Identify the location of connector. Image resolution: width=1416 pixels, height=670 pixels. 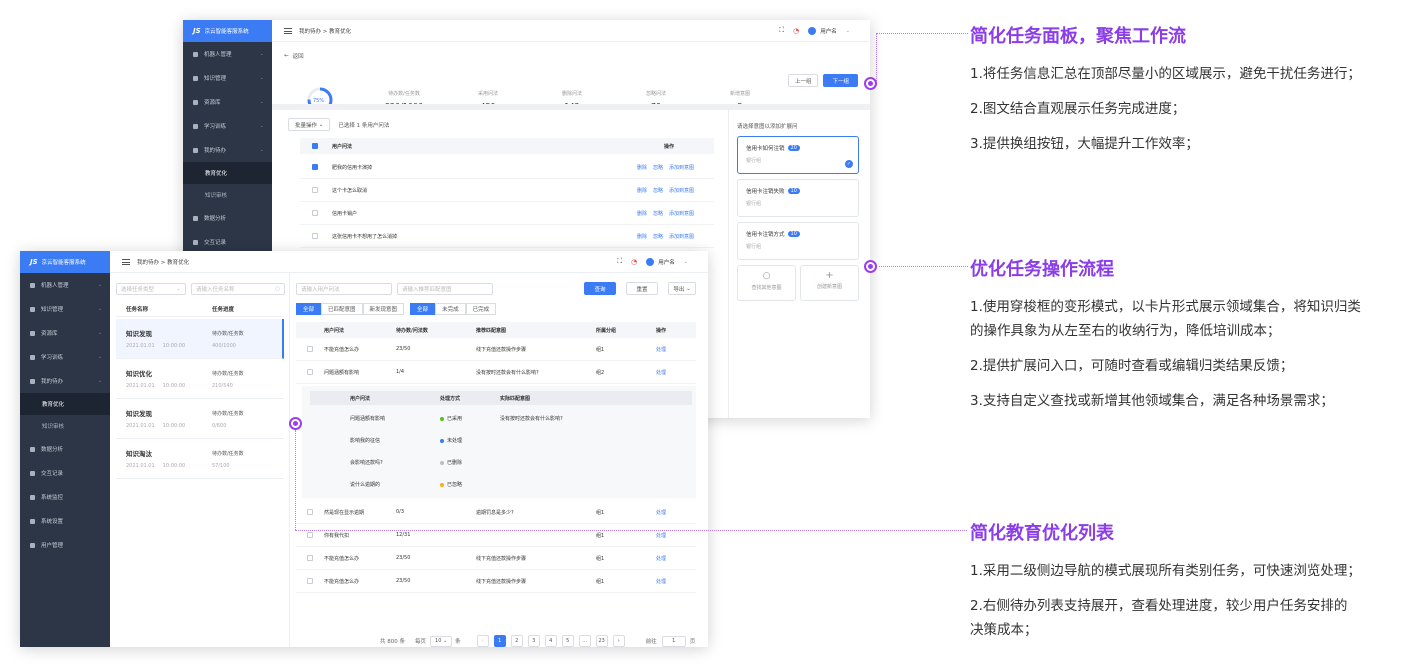
(923, 266).